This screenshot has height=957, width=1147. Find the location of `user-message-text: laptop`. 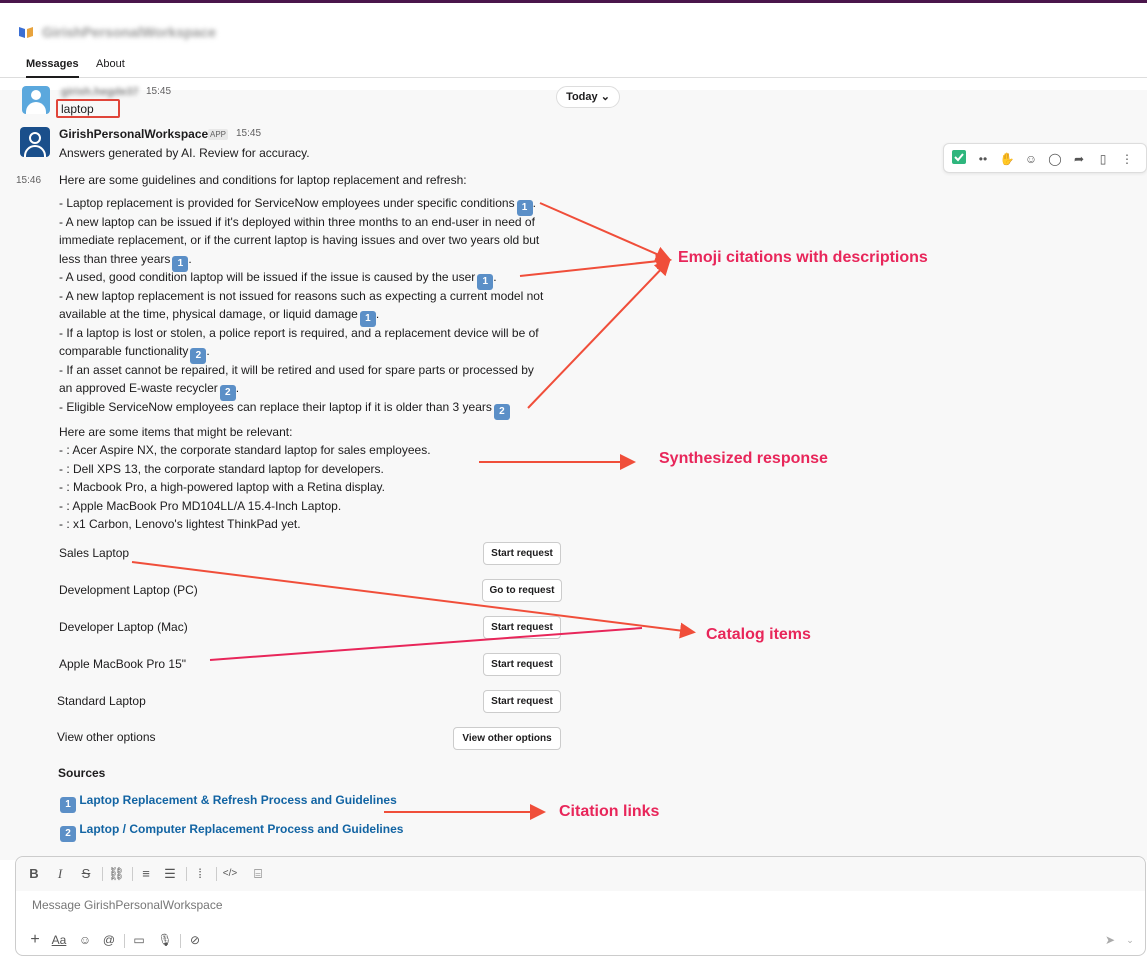

user-message-text: laptop is located at coordinates (88, 108).